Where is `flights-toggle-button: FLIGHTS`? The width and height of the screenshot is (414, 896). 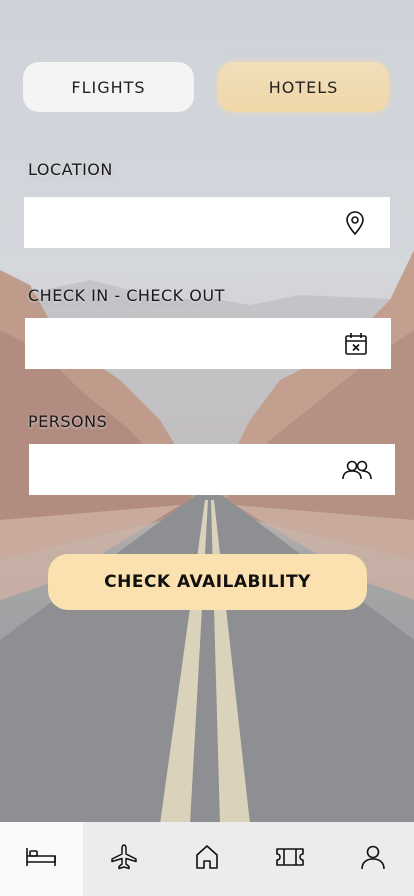 flights-toggle-button: FLIGHTS is located at coordinates (108, 87).